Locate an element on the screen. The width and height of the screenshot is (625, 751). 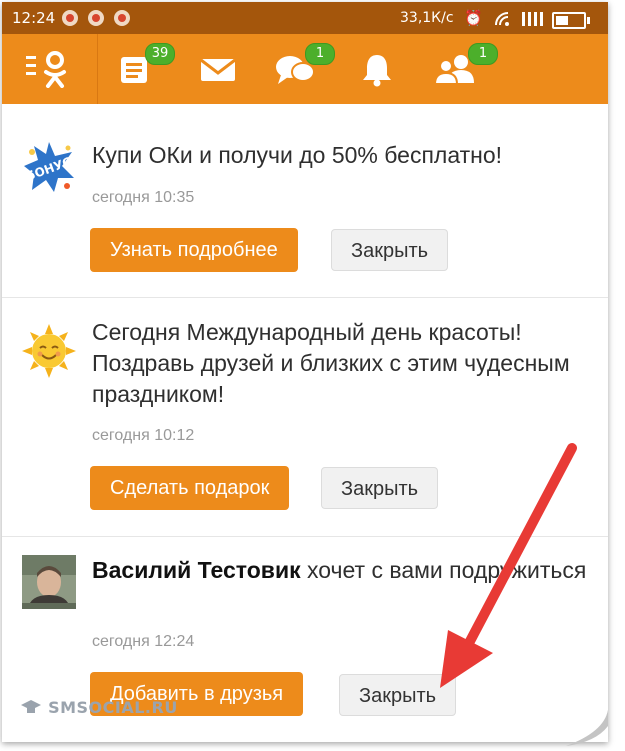
avatar is located at coordinates (49, 582).